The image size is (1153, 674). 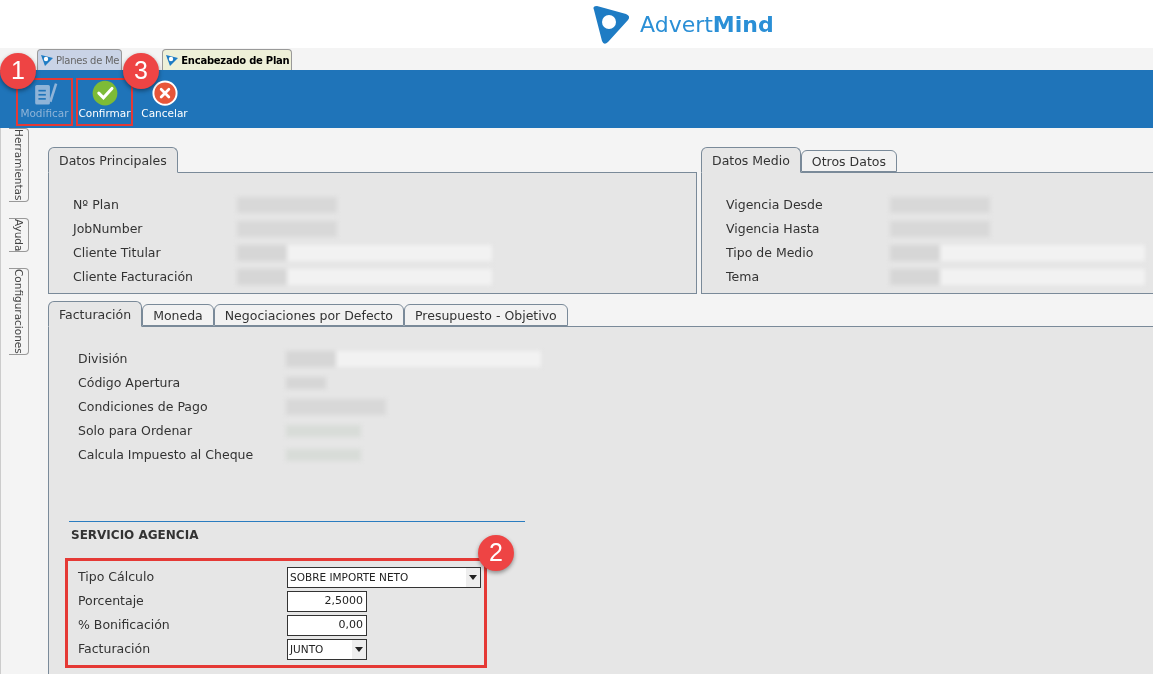 I want to click on field-label: Condiciones de Pago, so click(x=143, y=406).